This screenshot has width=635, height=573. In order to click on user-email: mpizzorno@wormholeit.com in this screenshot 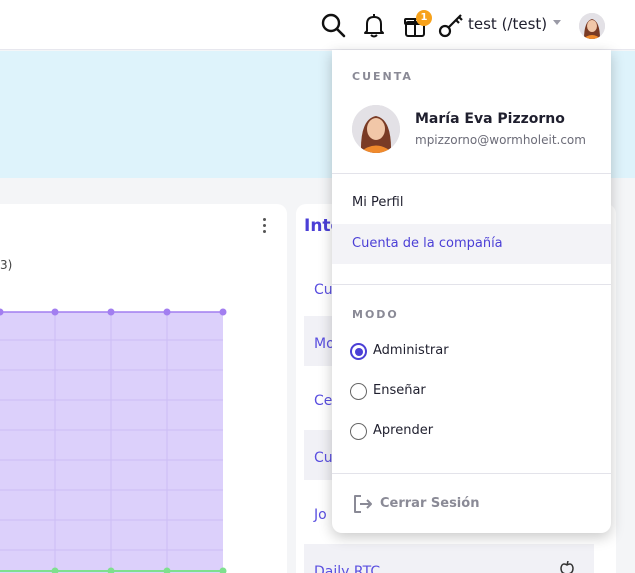, I will do `click(500, 140)`.